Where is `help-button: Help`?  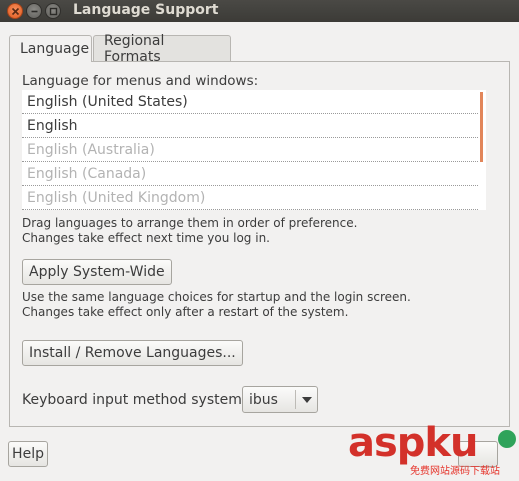
help-button: Help is located at coordinates (28, 454).